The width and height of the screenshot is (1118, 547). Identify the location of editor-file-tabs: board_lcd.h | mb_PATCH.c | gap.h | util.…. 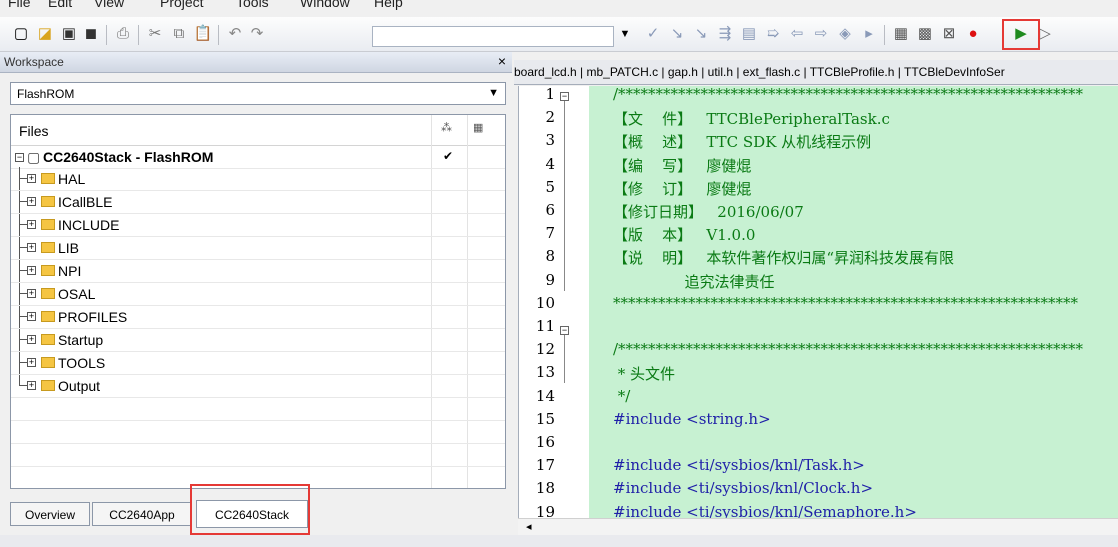
(816, 72).